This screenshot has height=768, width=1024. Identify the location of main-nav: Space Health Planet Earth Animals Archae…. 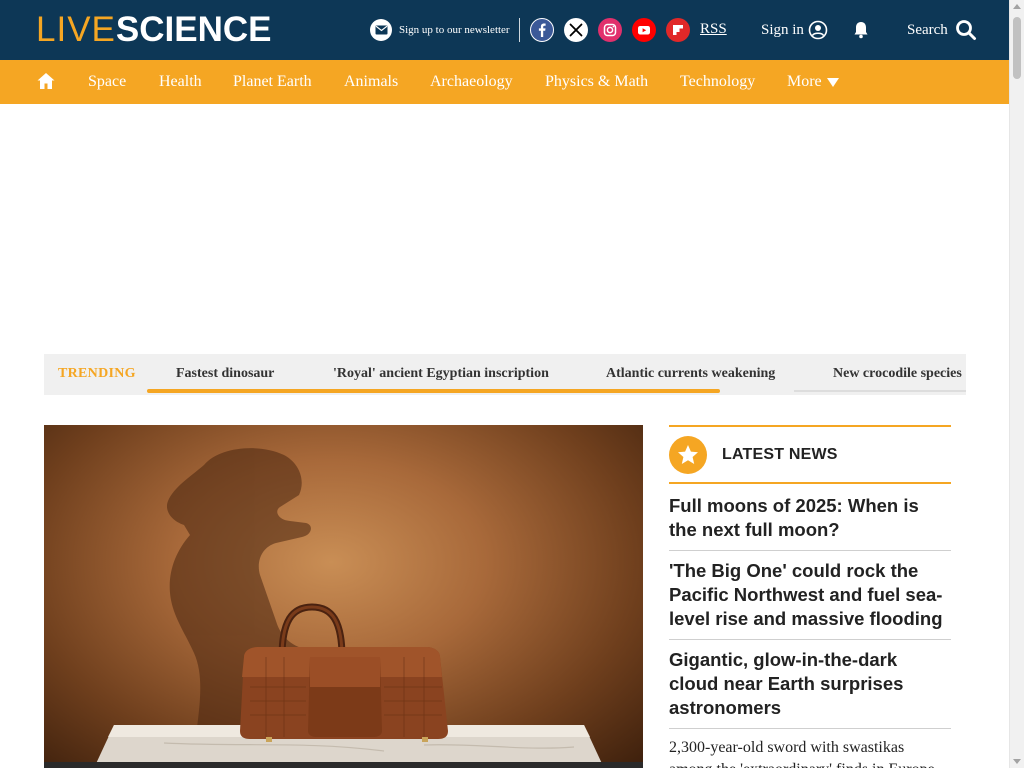
(504, 82).